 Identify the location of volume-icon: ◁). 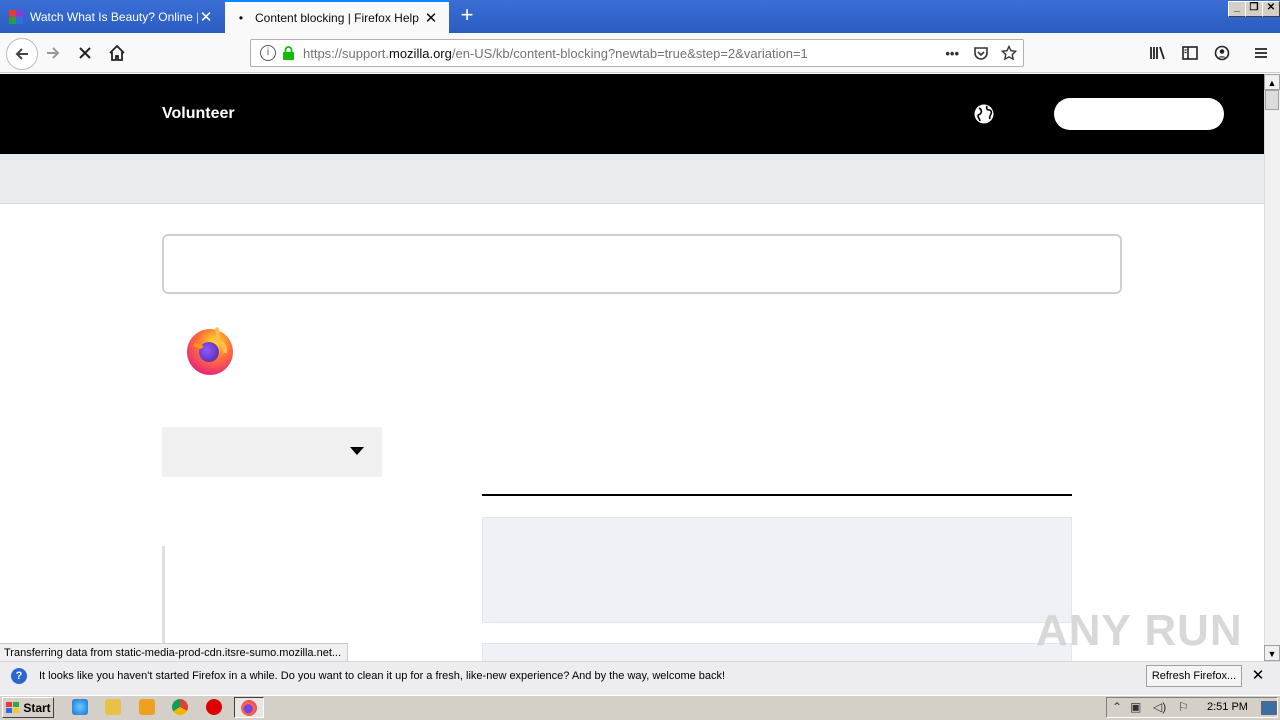
(1159, 707).